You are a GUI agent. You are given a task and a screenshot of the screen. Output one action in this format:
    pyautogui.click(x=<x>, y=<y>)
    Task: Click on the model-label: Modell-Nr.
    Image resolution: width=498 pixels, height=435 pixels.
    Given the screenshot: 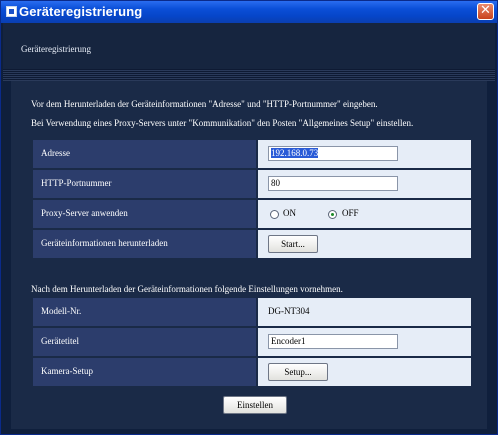 What is the action you would take?
    pyautogui.click(x=61, y=311)
    